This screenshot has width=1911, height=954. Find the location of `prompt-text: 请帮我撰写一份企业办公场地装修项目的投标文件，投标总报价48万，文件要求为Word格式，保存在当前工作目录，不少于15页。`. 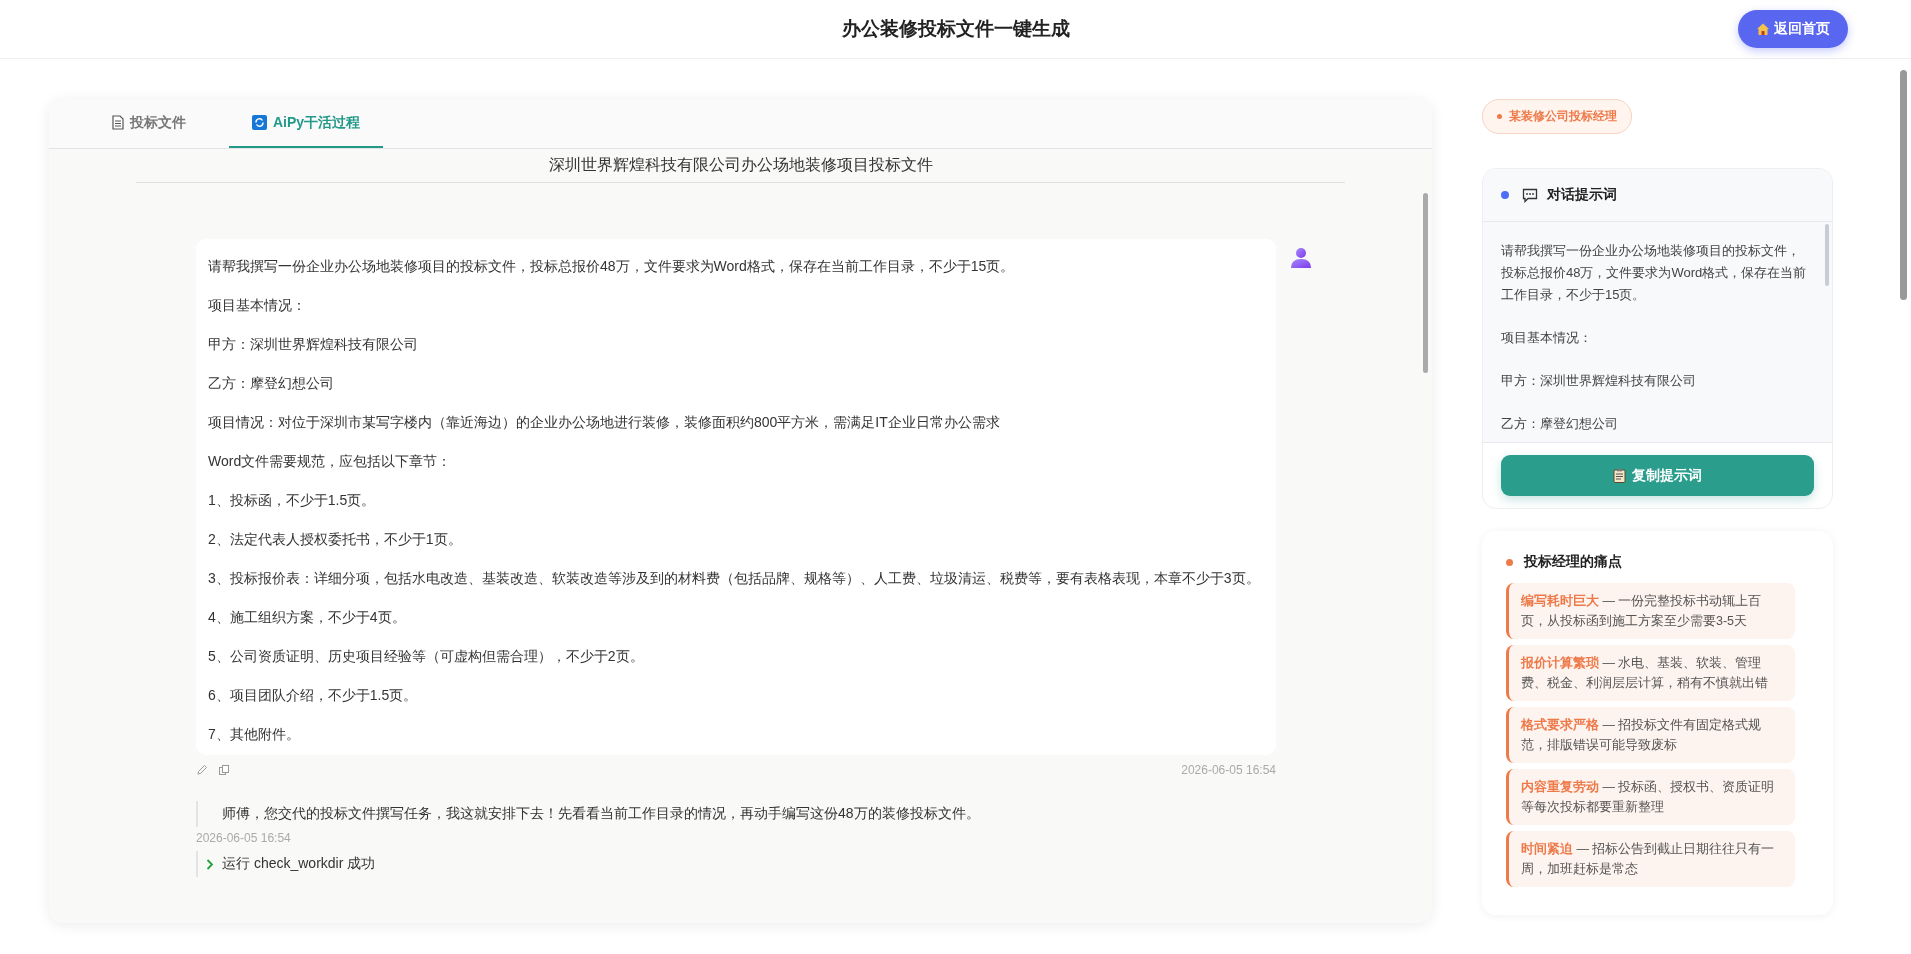

prompt-text: 请帮我撰写一份企业办公场地装修项目的投标文件，投标总报价48万，文件要求为Word格式，保存在当前工作目录，不少于15页。 is located at coordinates (1654, 273).